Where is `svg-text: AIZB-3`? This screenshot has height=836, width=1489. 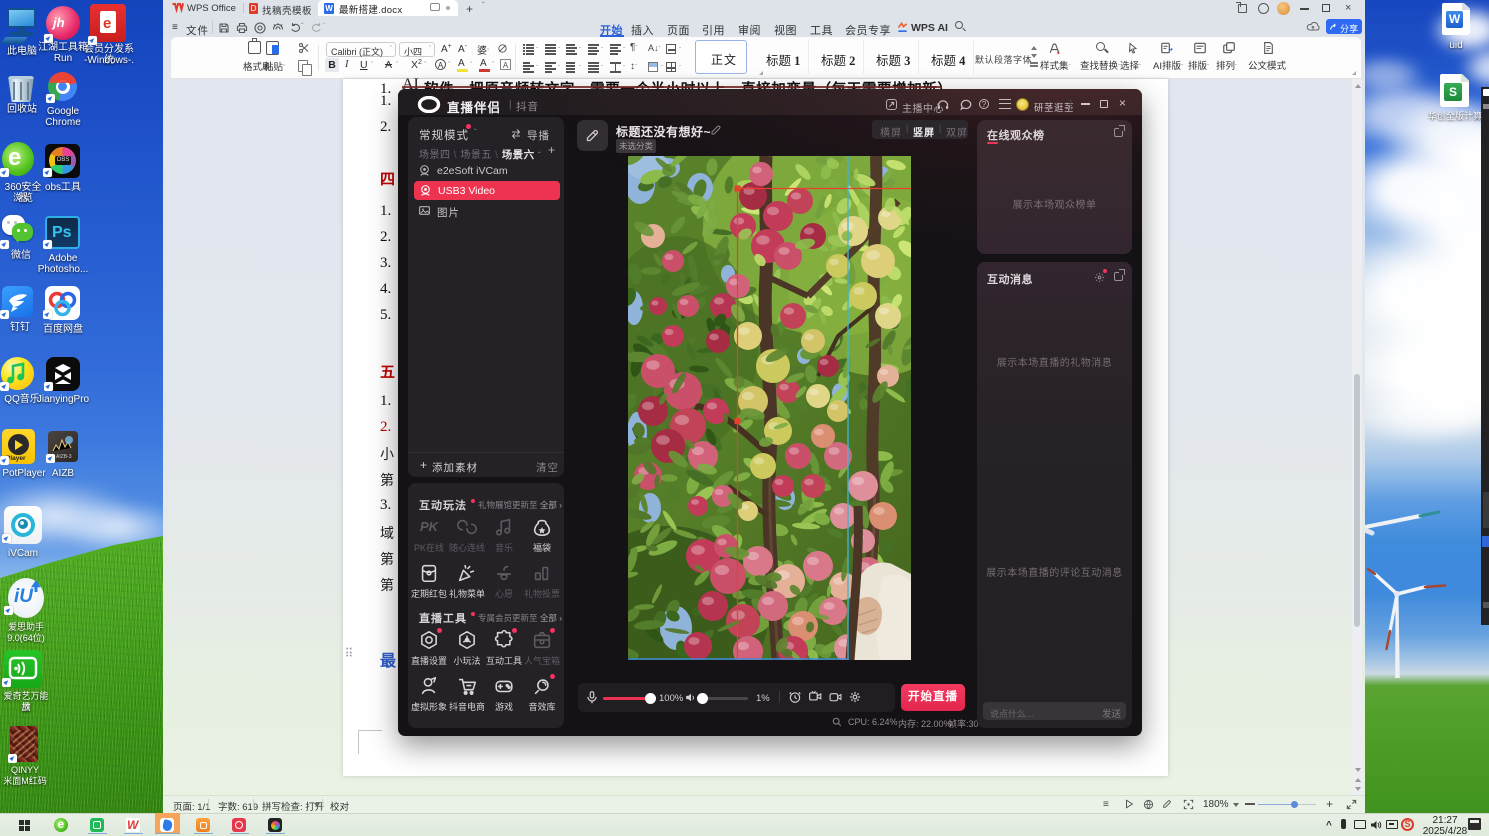
svg-text: AIZB-3 is located at coordinates (64, 457).